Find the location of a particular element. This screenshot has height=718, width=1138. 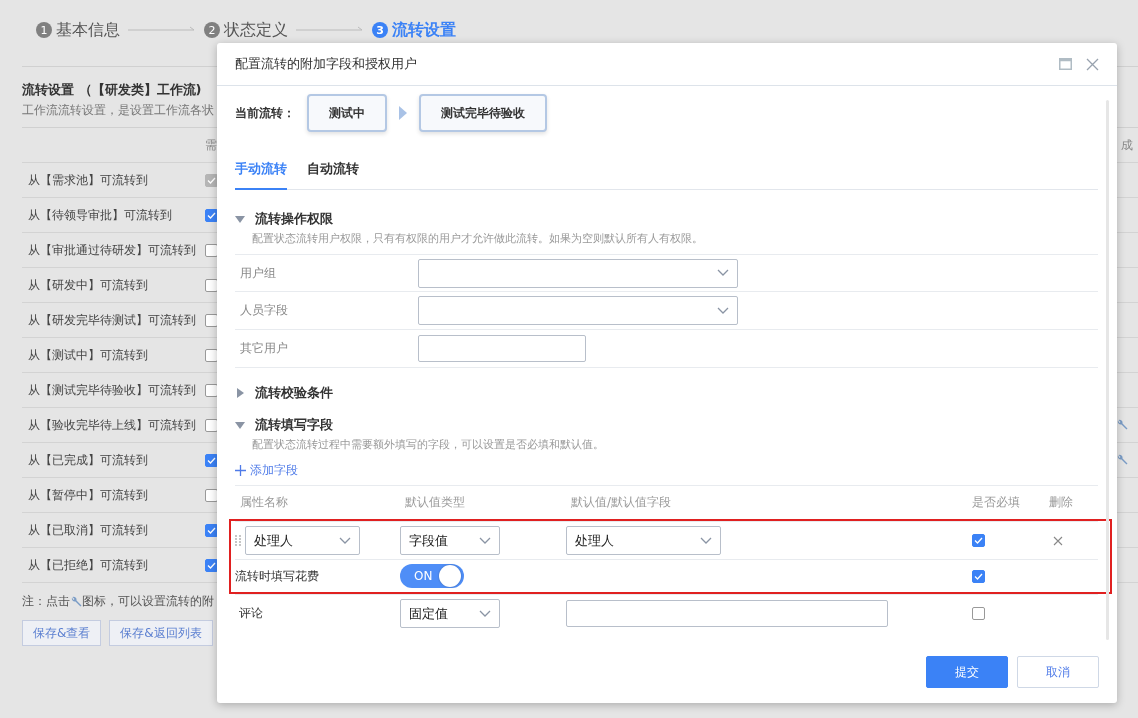

row-label: 从【测试中】可流转到 is located at coordinates (88, 355).